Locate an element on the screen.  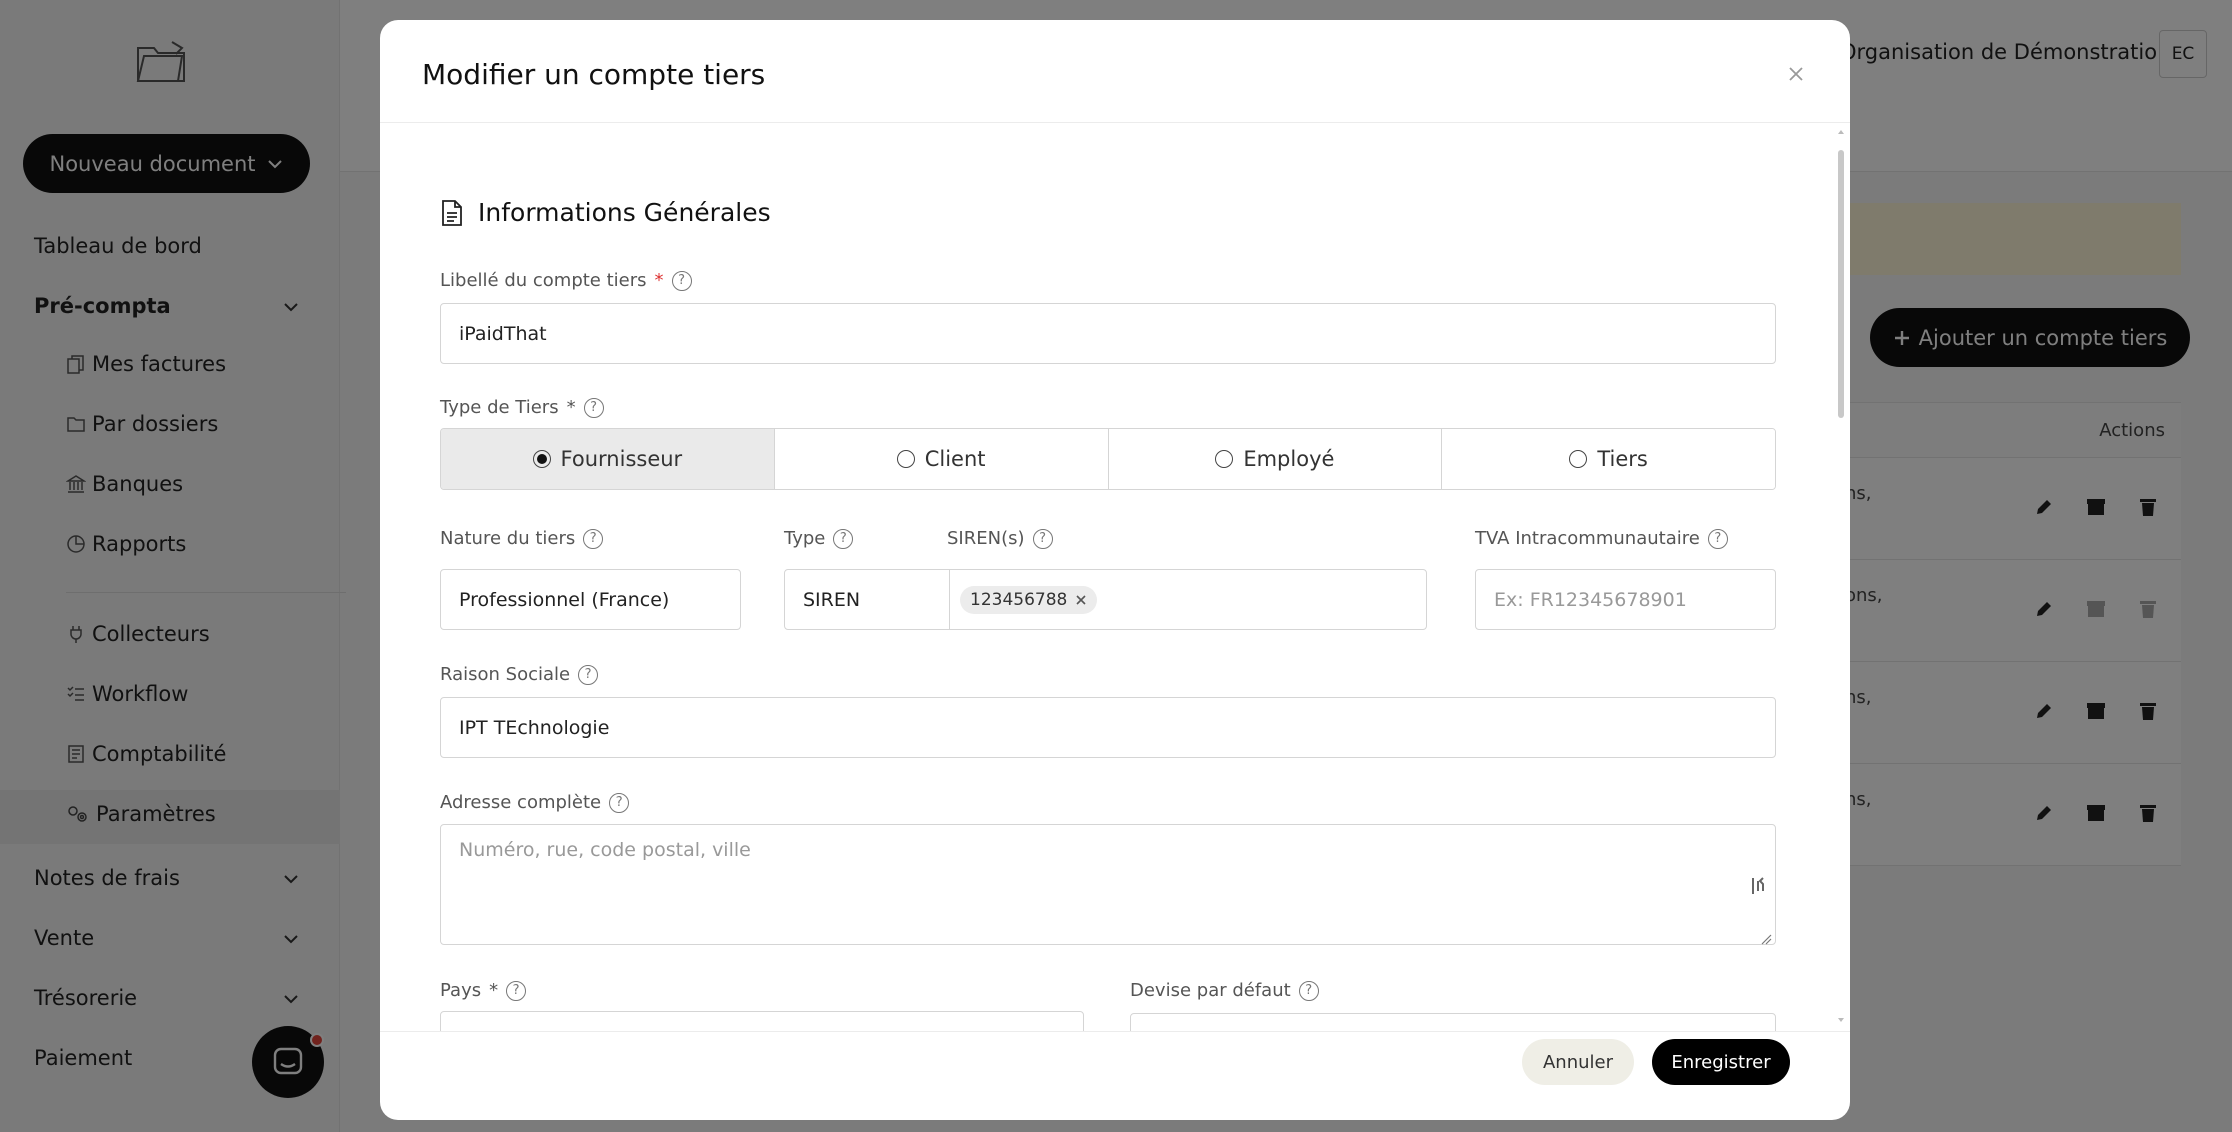
label-adresse: Adresse complète ? is located at coordinates (535, 802).